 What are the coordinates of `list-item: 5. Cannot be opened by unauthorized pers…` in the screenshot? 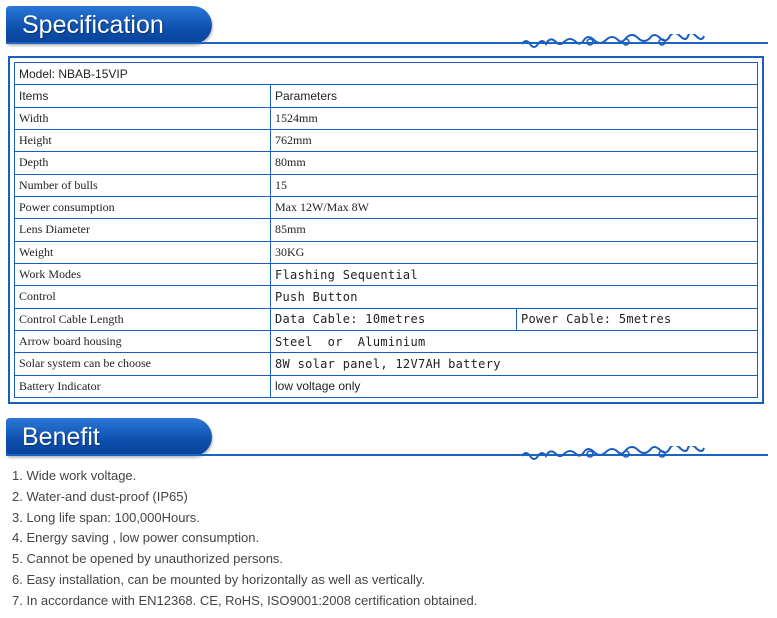 It's located at (148, 559).